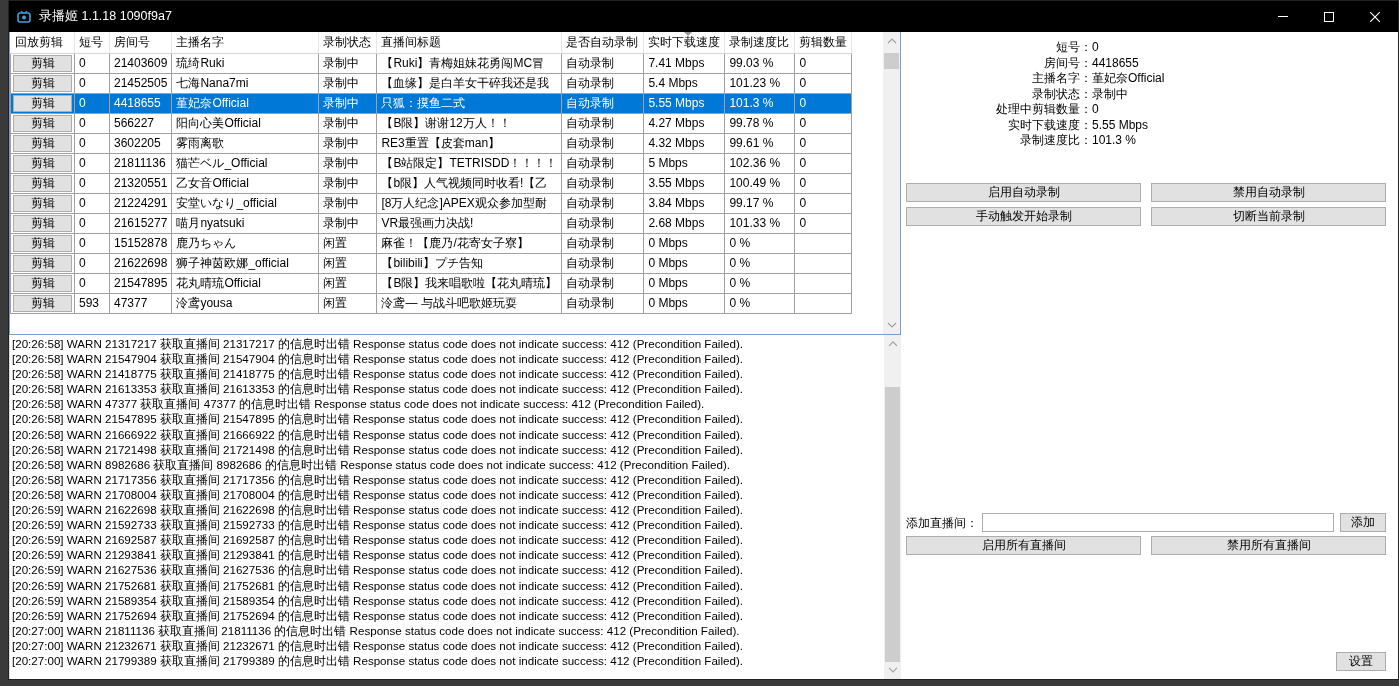 The image size is (1399, 686). Describe the element at coordinates (1375, 16) in the screenshot. I see `close-icon` at that location.